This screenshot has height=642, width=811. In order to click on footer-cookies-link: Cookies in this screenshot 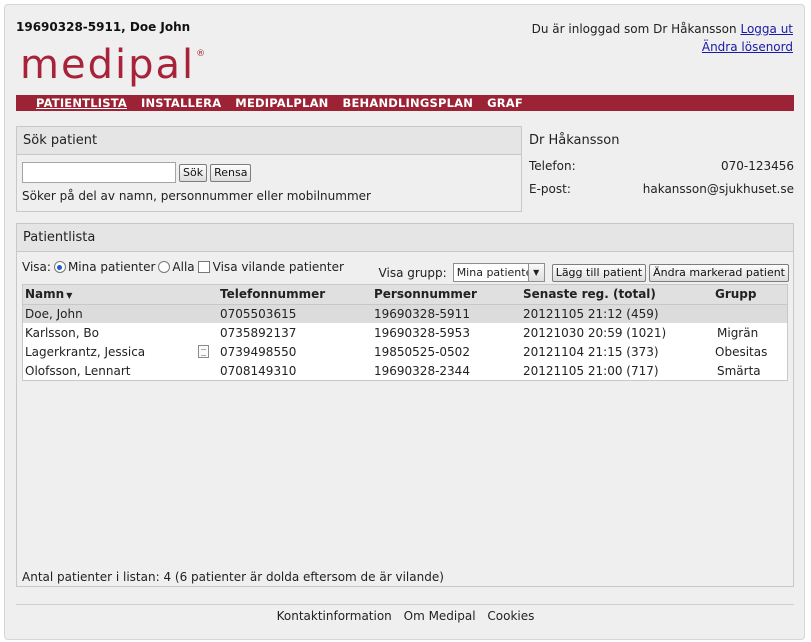, I will do `click(510, 616)`.